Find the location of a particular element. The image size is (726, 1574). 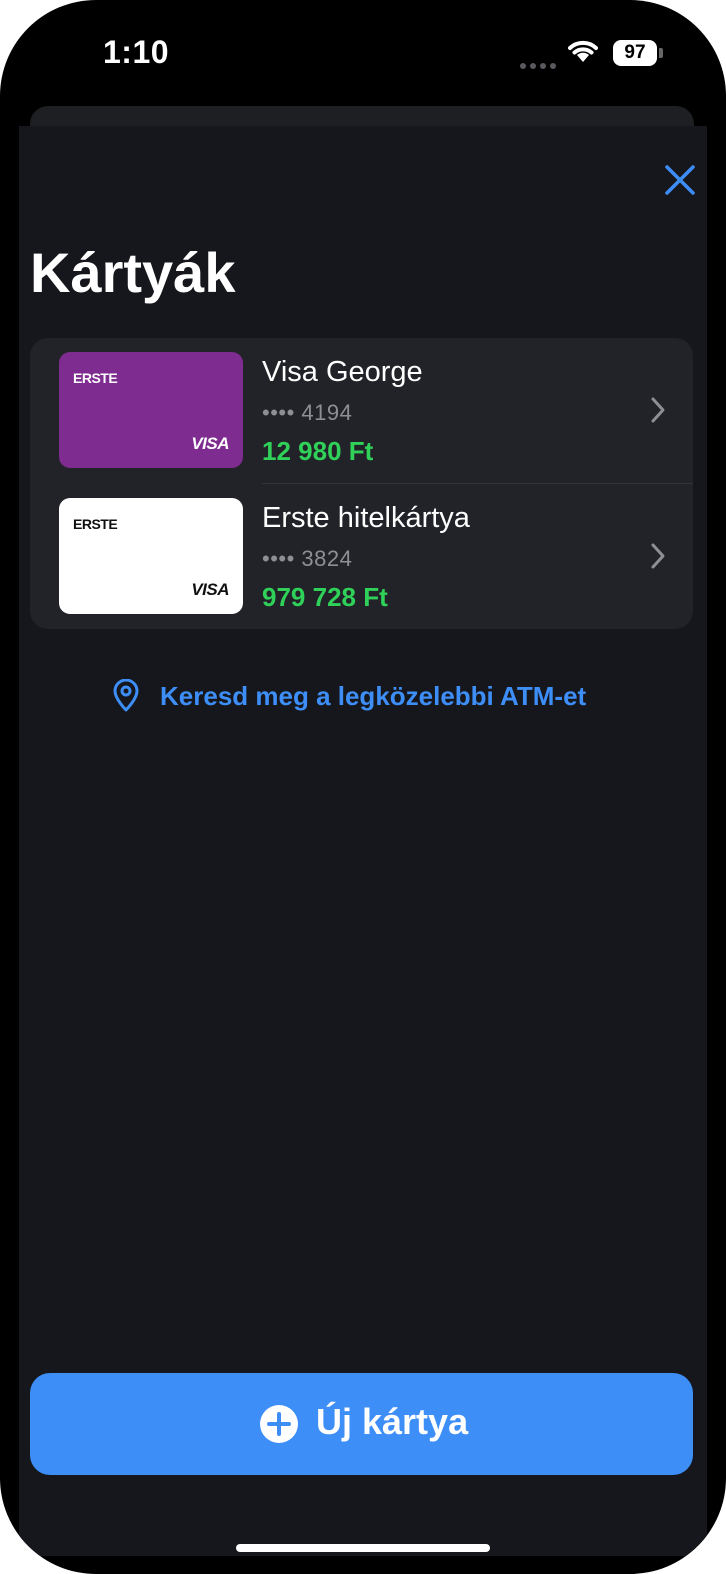

wifi-icon is located at coordinates (583, 51).